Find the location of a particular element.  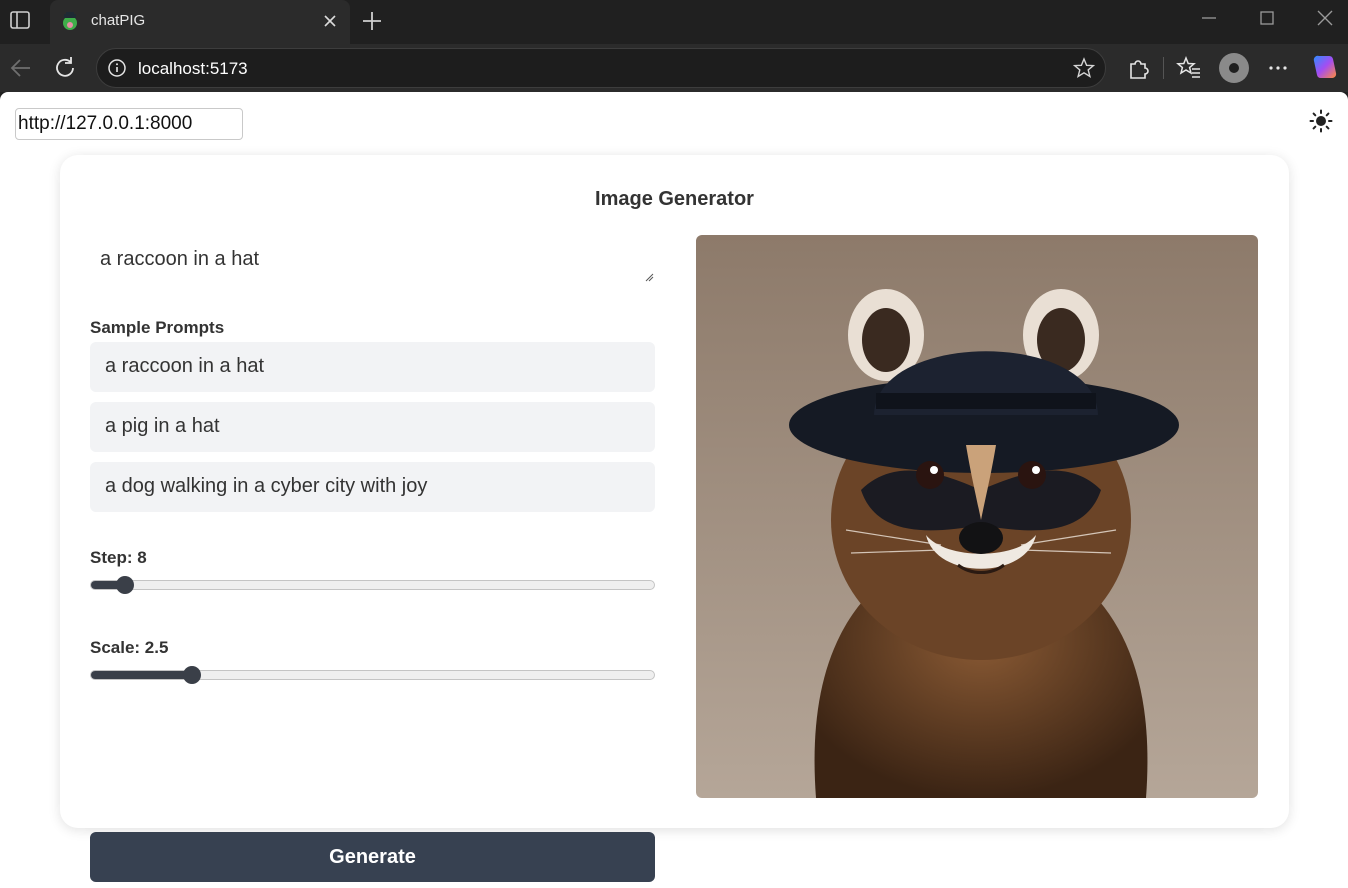

tab-title: chatPIG is located at coordinates (118, 20).